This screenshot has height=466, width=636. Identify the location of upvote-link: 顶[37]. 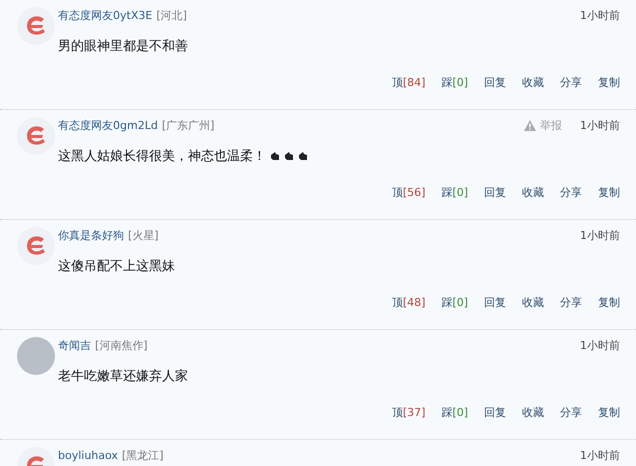
(409, 412).